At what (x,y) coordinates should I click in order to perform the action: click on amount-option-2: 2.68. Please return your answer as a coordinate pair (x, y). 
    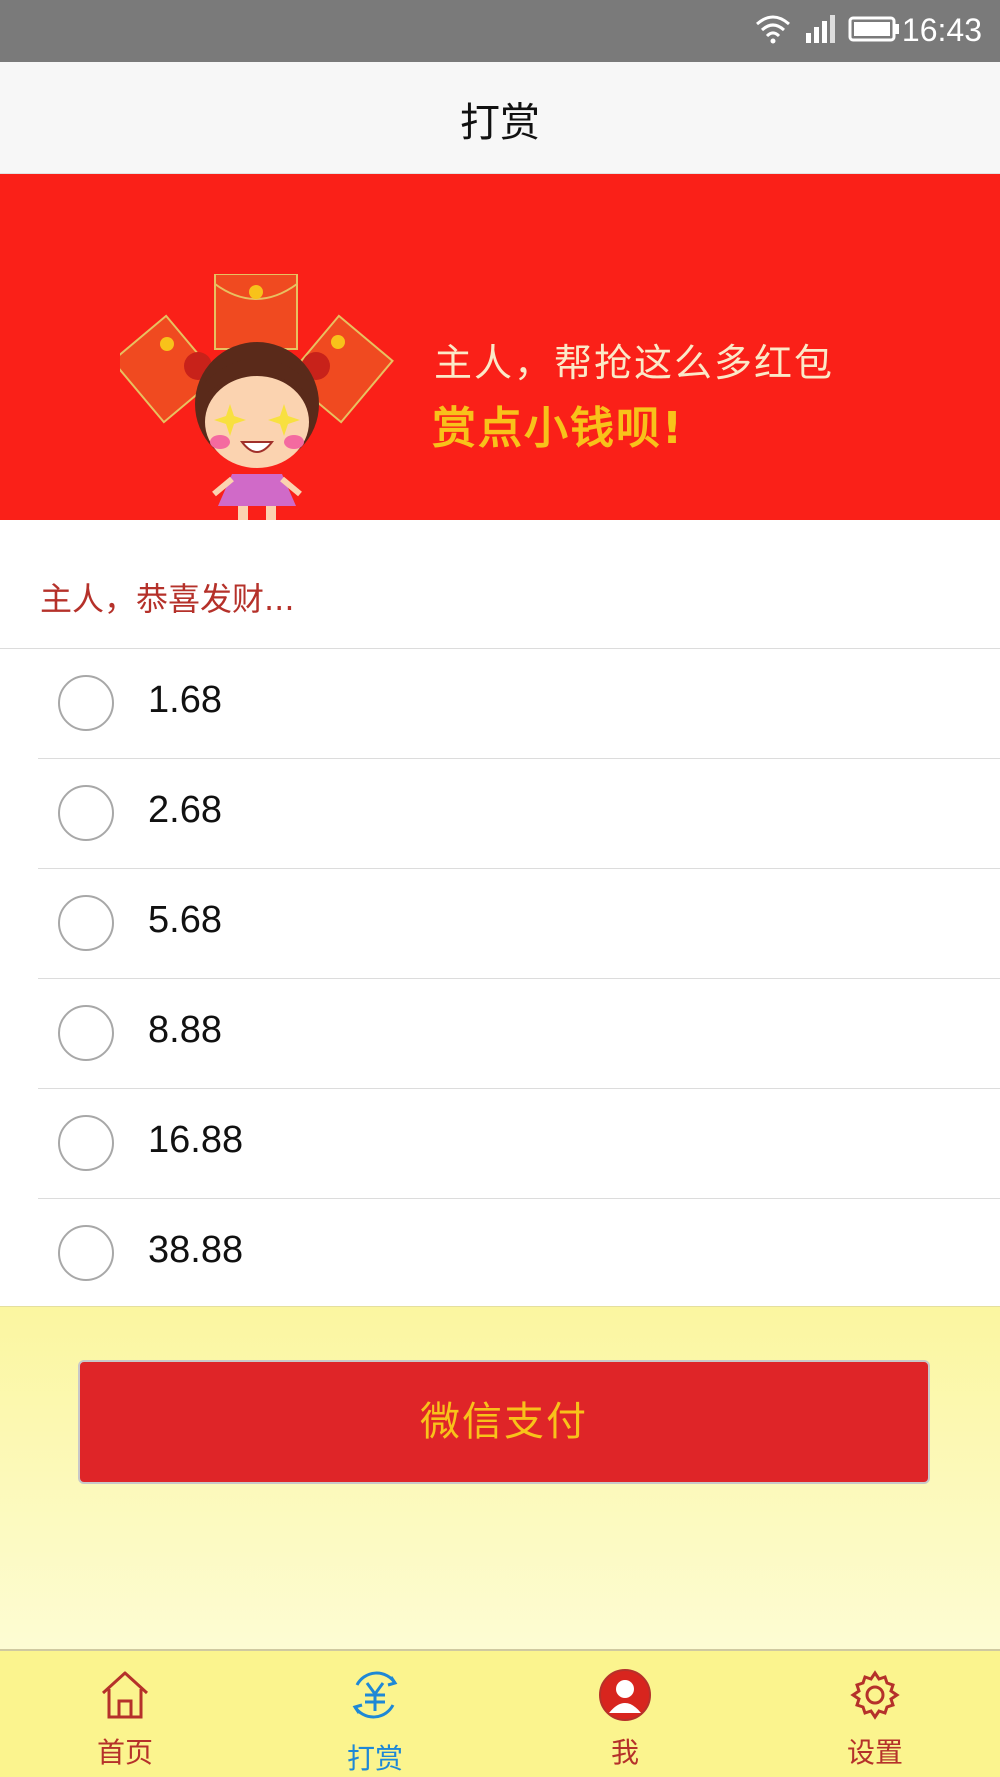
    Looking at the image, I should click on (519, 814).